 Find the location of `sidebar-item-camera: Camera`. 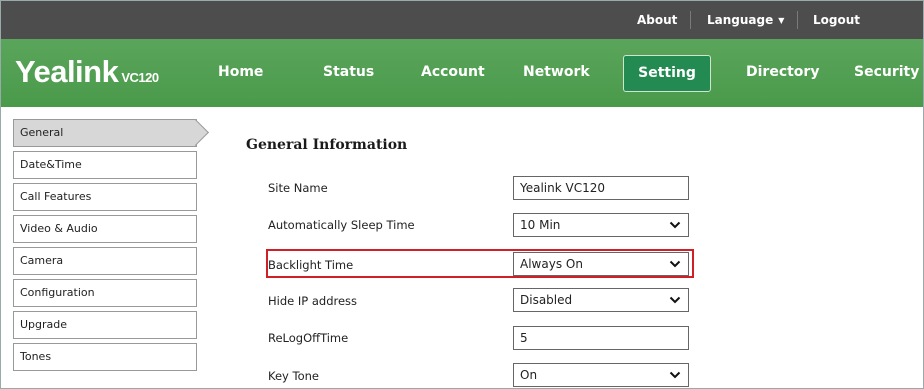

sidebar-item-camera: Camera is located at coordinates (105, 261).